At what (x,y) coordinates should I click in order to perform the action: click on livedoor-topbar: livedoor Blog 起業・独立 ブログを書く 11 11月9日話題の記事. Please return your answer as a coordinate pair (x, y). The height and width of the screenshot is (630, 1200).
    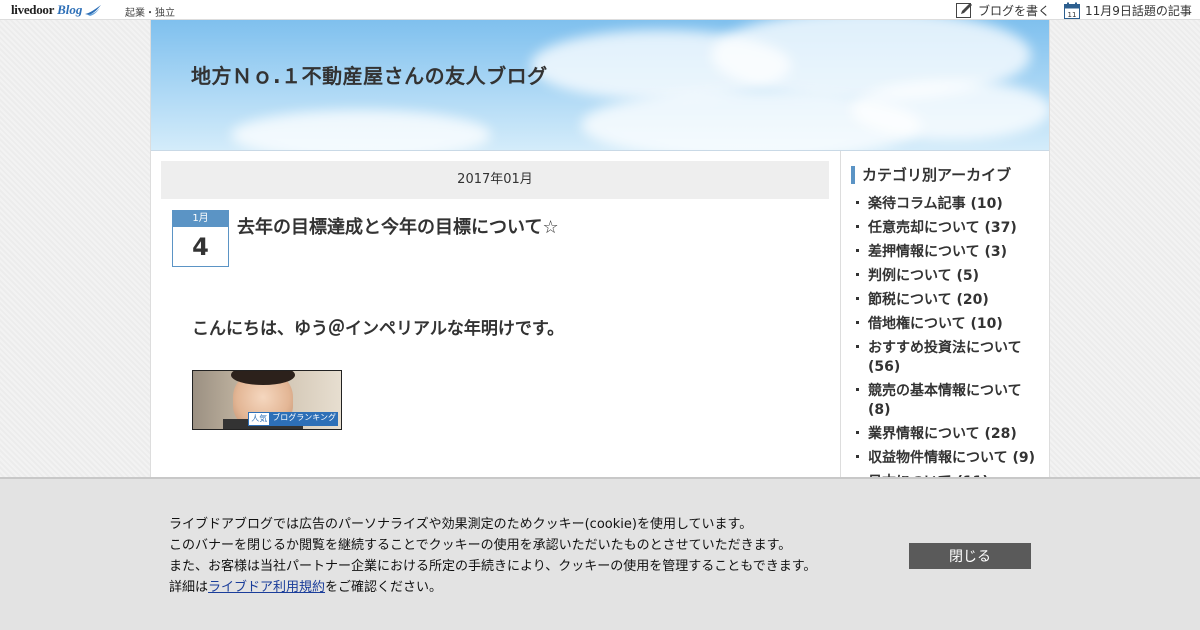
    Looking at the image, I should click on (600, 10).